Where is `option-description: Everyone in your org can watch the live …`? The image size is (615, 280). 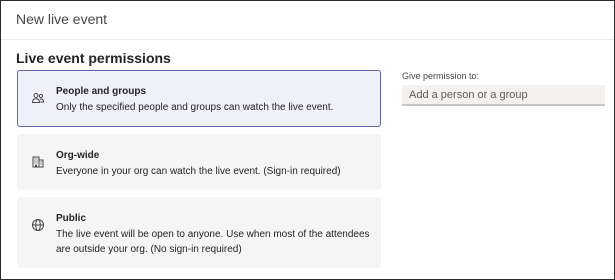 option-description: Everyone in your org can watch the live … is located at coordinates (198, 171).